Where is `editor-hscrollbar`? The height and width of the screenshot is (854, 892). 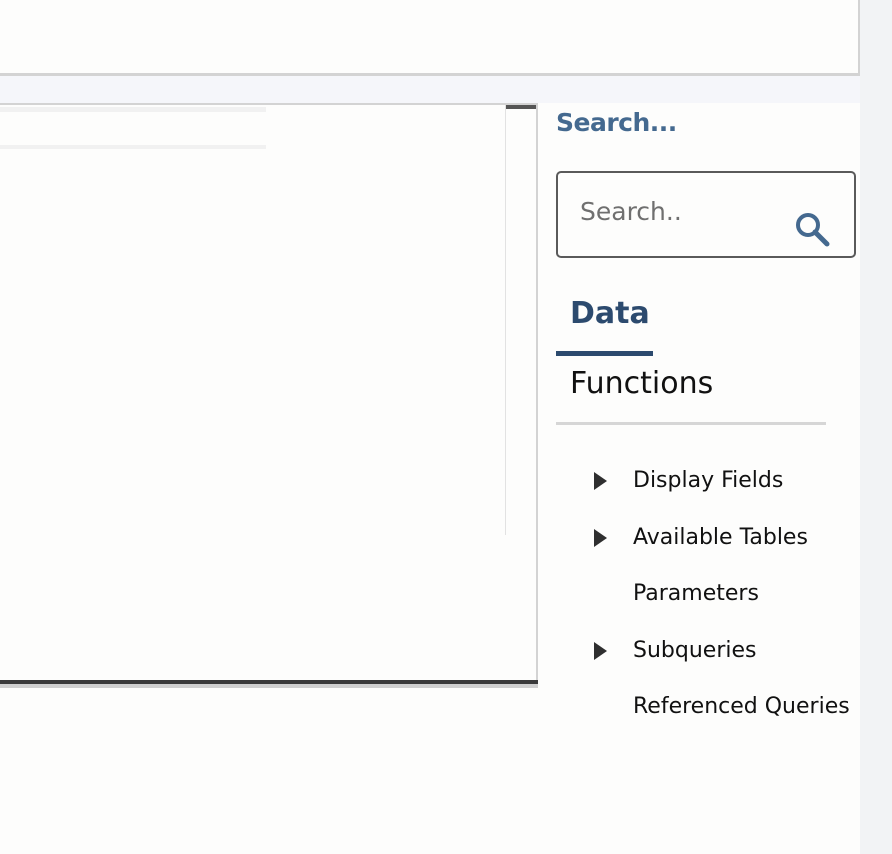
editor-hscrollbar is located at coordinates (269, 686).